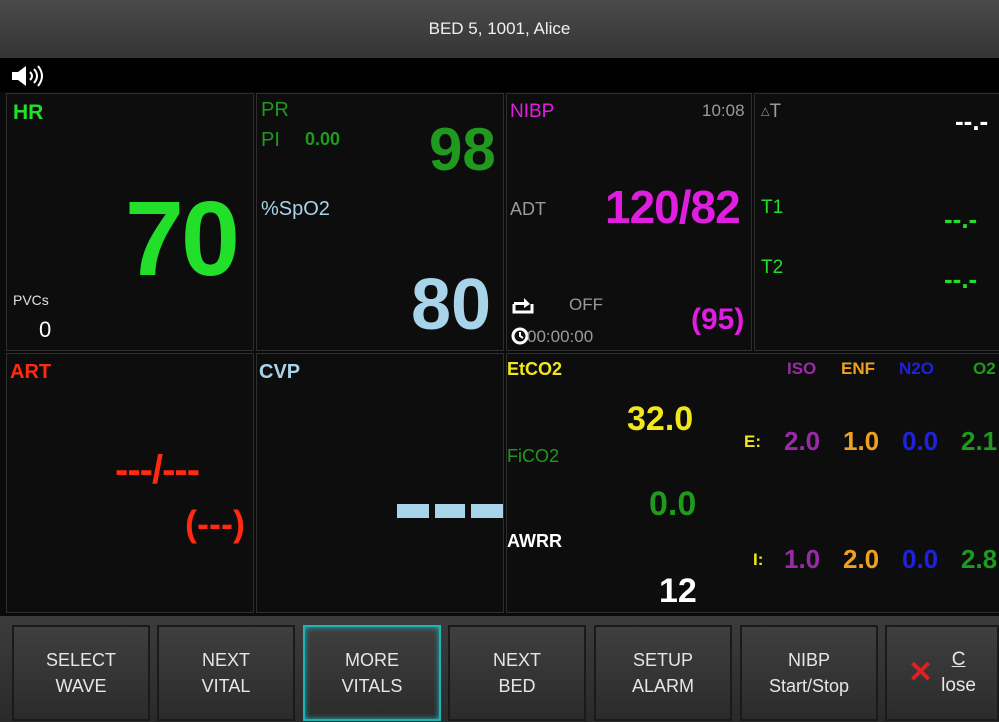 This screenshot has width=999, height=722. What do you see at coordinates (449, 513) in the screenshot?
I see `cvp-placeholder-dashes` at bounding box center [449, 513].